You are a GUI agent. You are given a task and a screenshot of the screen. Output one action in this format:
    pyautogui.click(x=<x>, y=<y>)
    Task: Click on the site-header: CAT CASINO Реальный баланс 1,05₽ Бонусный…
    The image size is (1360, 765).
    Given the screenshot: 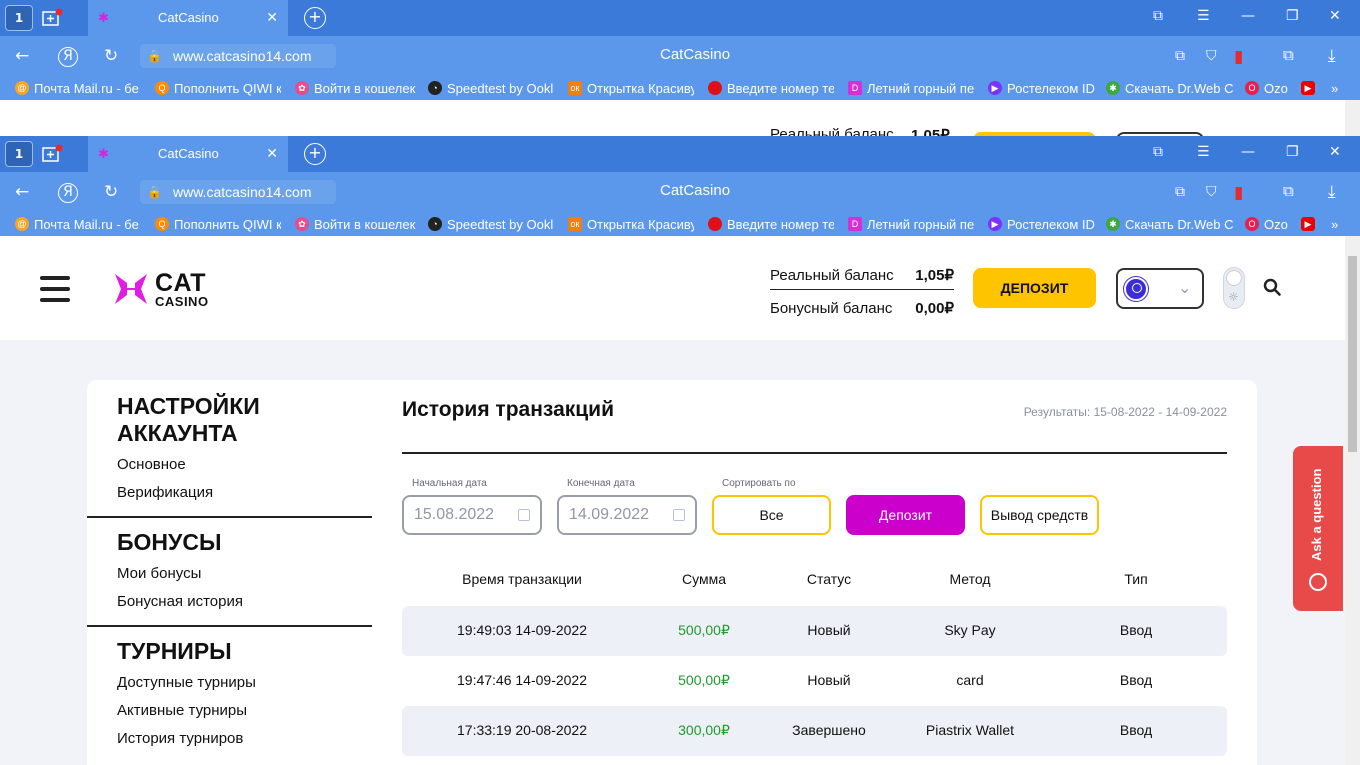 What is the action you would take?
    pyautogui.click(x=672, y=288)
    